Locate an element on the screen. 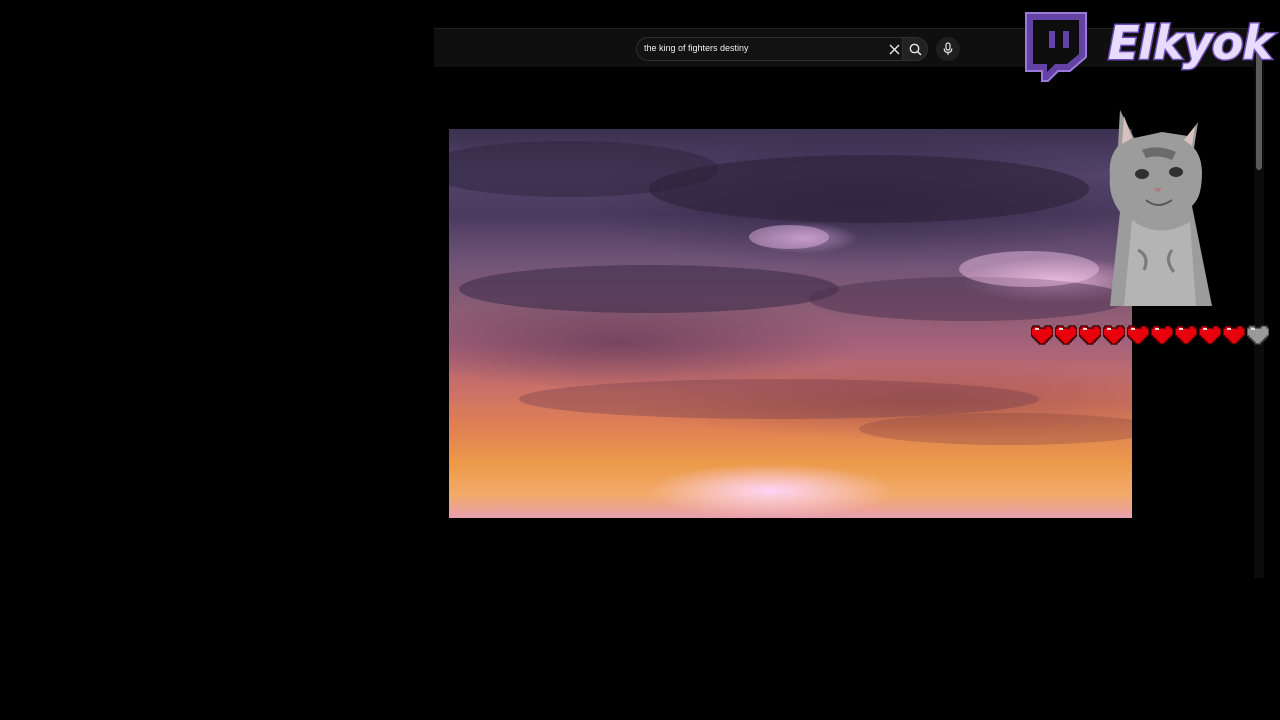  hearts-meter is located at coordinates (1150, 334).